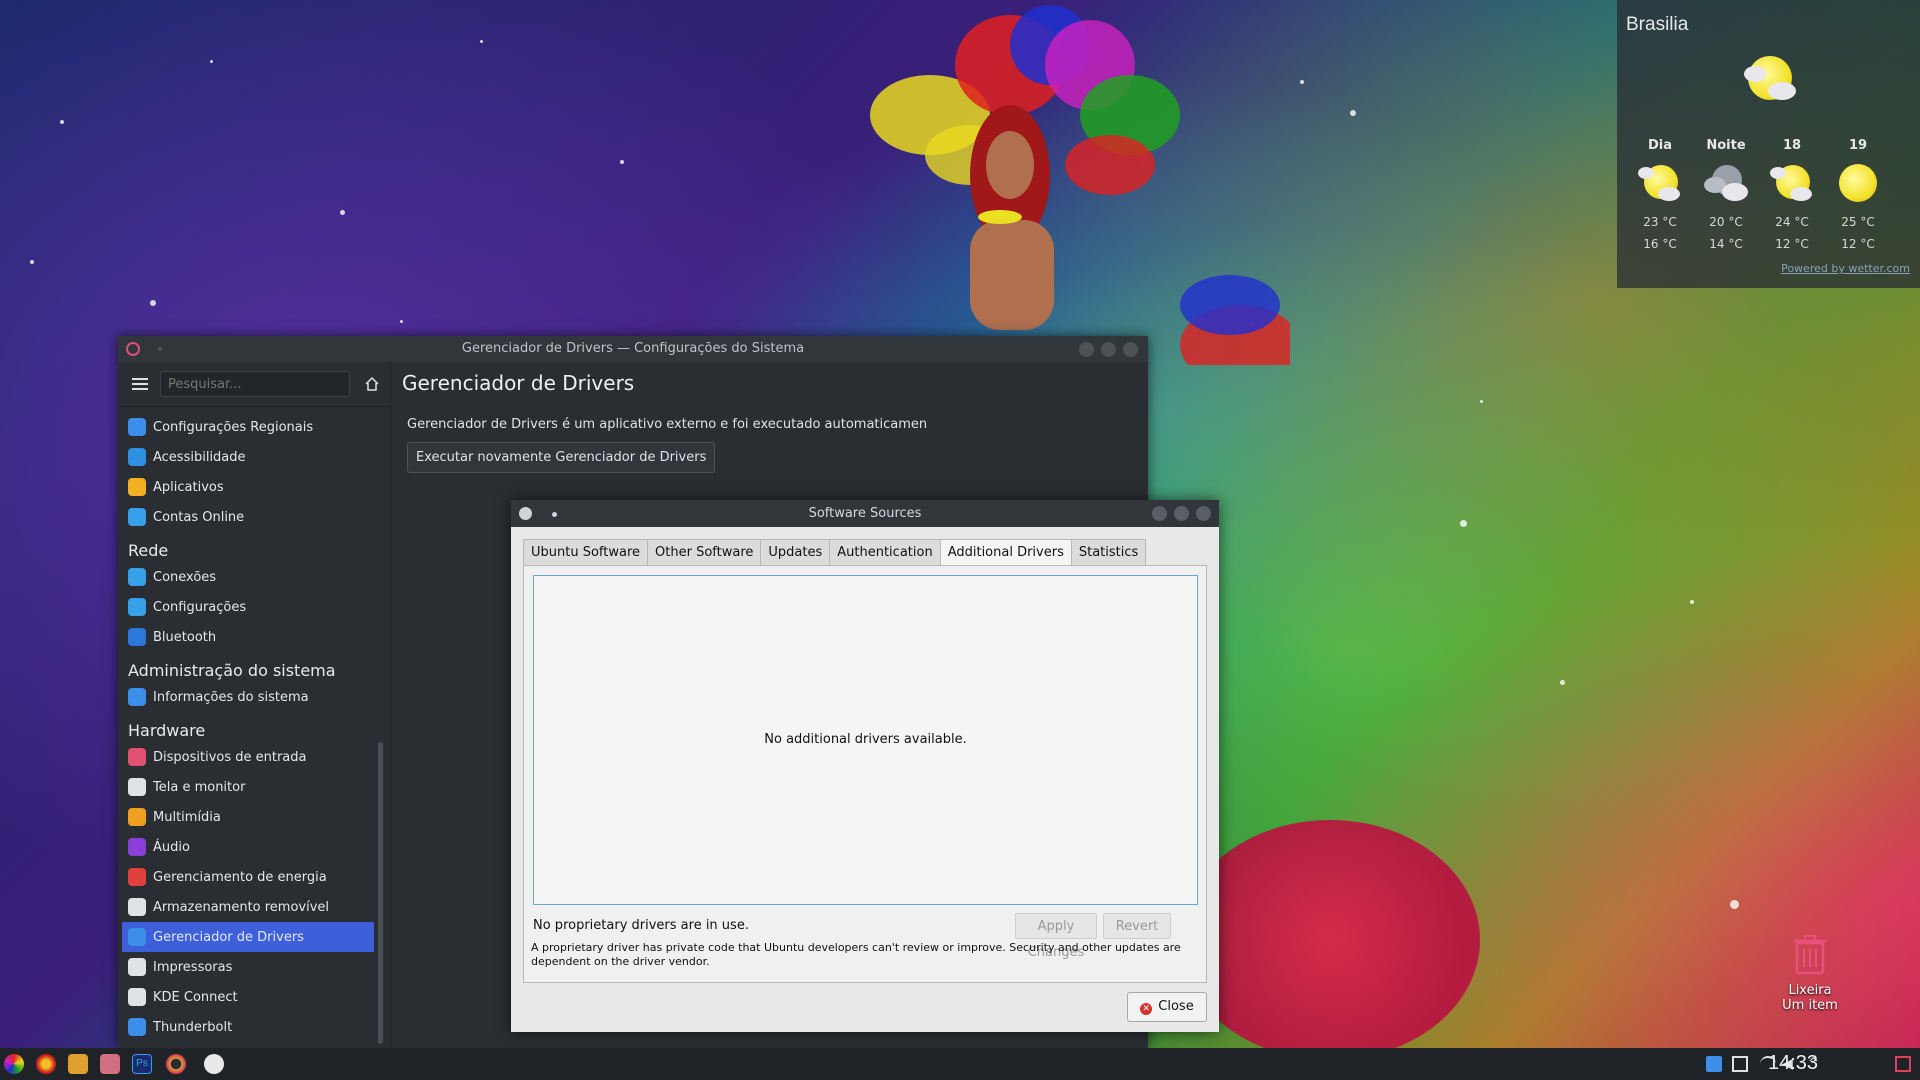 This screenshot has width=1920, height=1080. I want to click on software-sources-icon, so click(214, 1064).